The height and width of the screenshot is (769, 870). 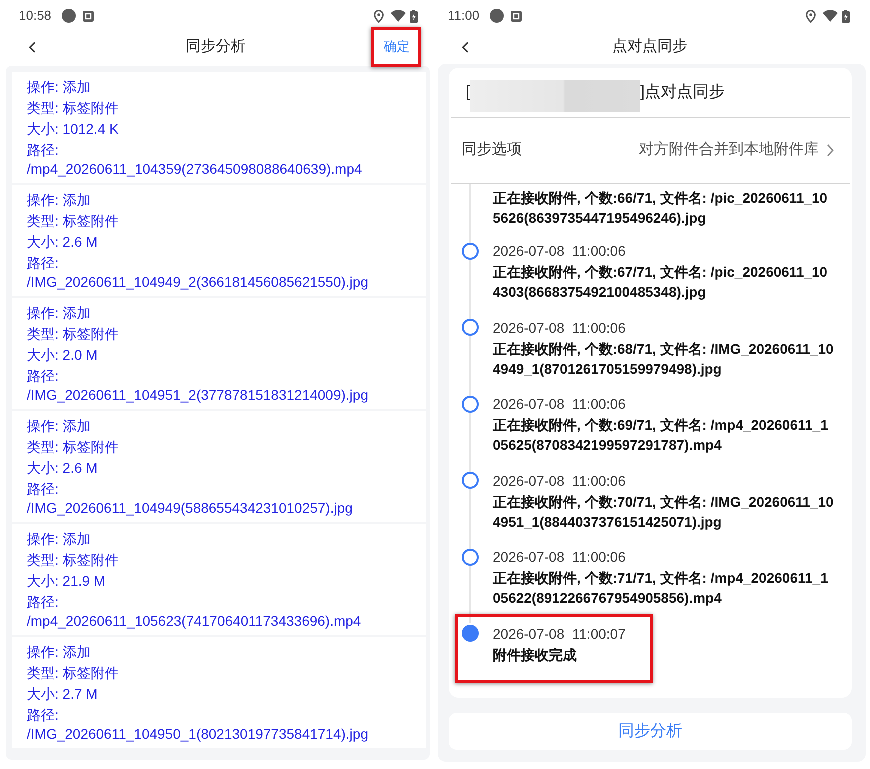 What do you see at coordinates (63, 694) in the screenshot?
I see `size-text: 大小: 2.7 M` at bounding box center [63, 694].